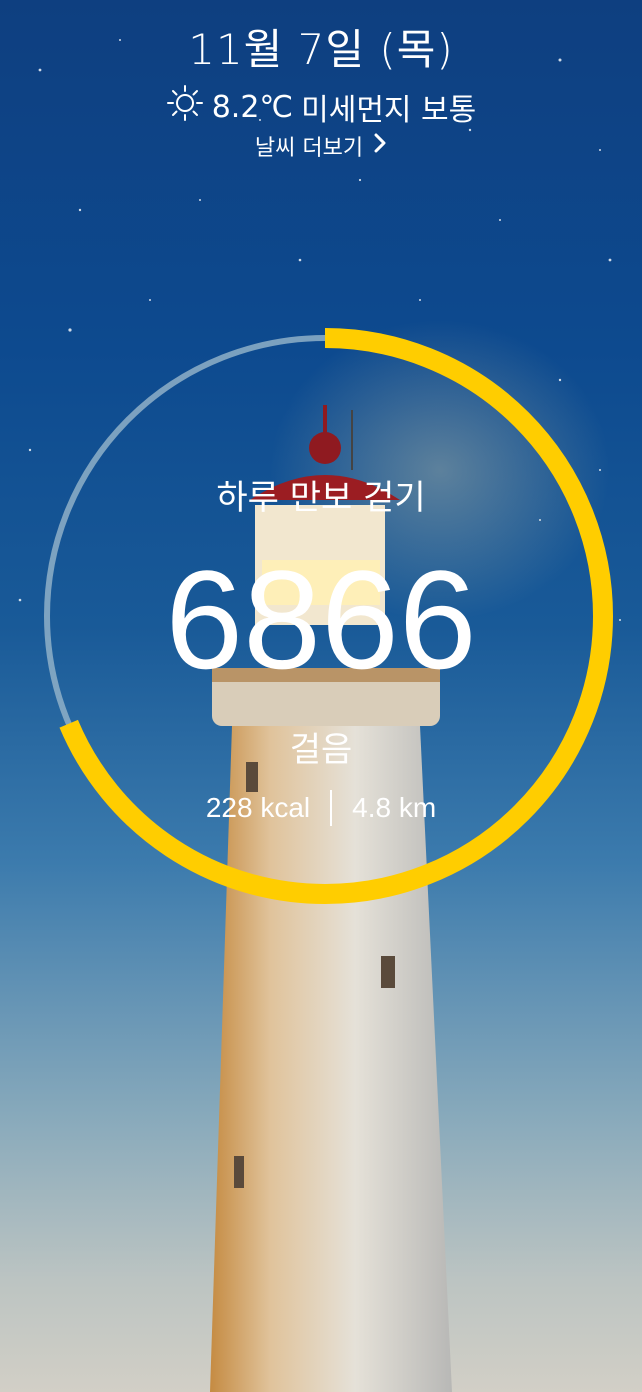 This screenshot has width=642, height=1392. What do you see at coordinates (394, 807) in the screenshot?
I see `distance: 4.8 km` at bounding box center [394, 807].